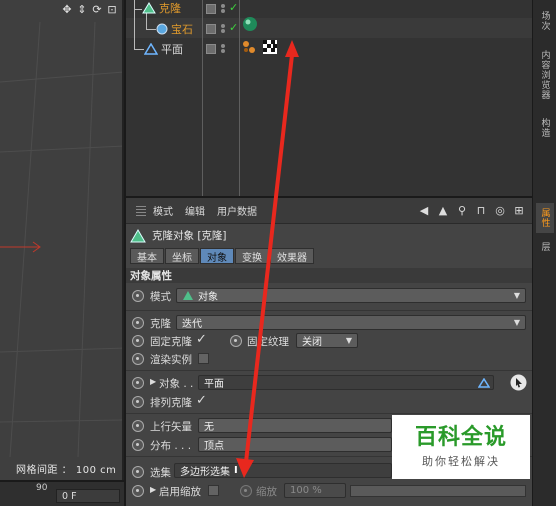 The width and height of the screenshot is (556, 506). I want to click on scale-value: 100 %, so click(306, 490).